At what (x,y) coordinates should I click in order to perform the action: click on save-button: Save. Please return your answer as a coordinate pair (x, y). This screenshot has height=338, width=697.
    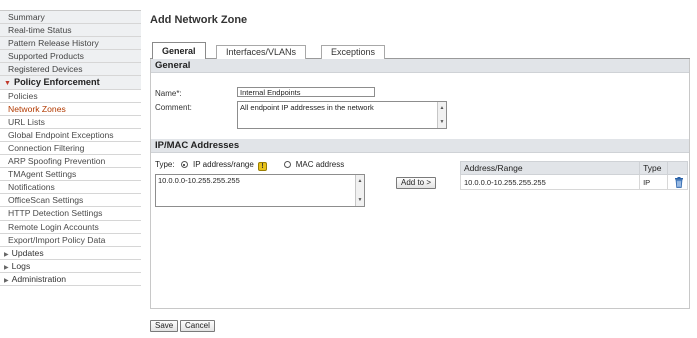
    Looking at the image, I should click on (164, 326).